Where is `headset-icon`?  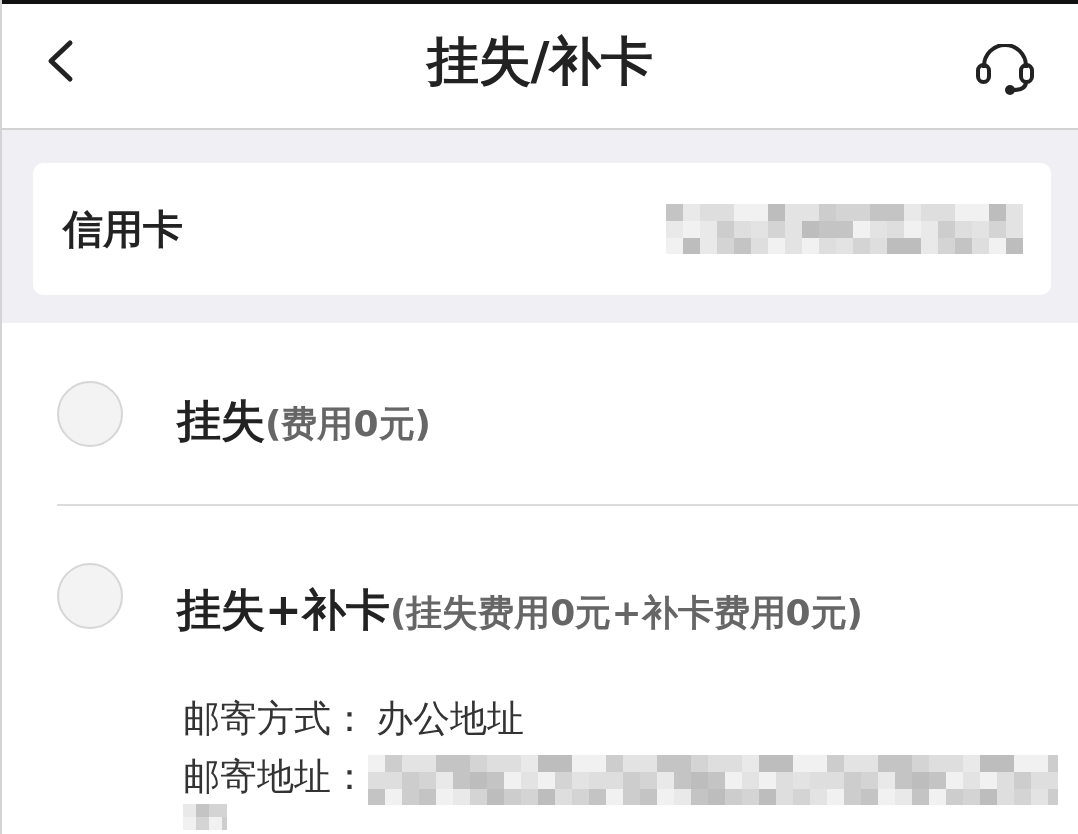
headset-icon is located at coordinates (1005, 70).